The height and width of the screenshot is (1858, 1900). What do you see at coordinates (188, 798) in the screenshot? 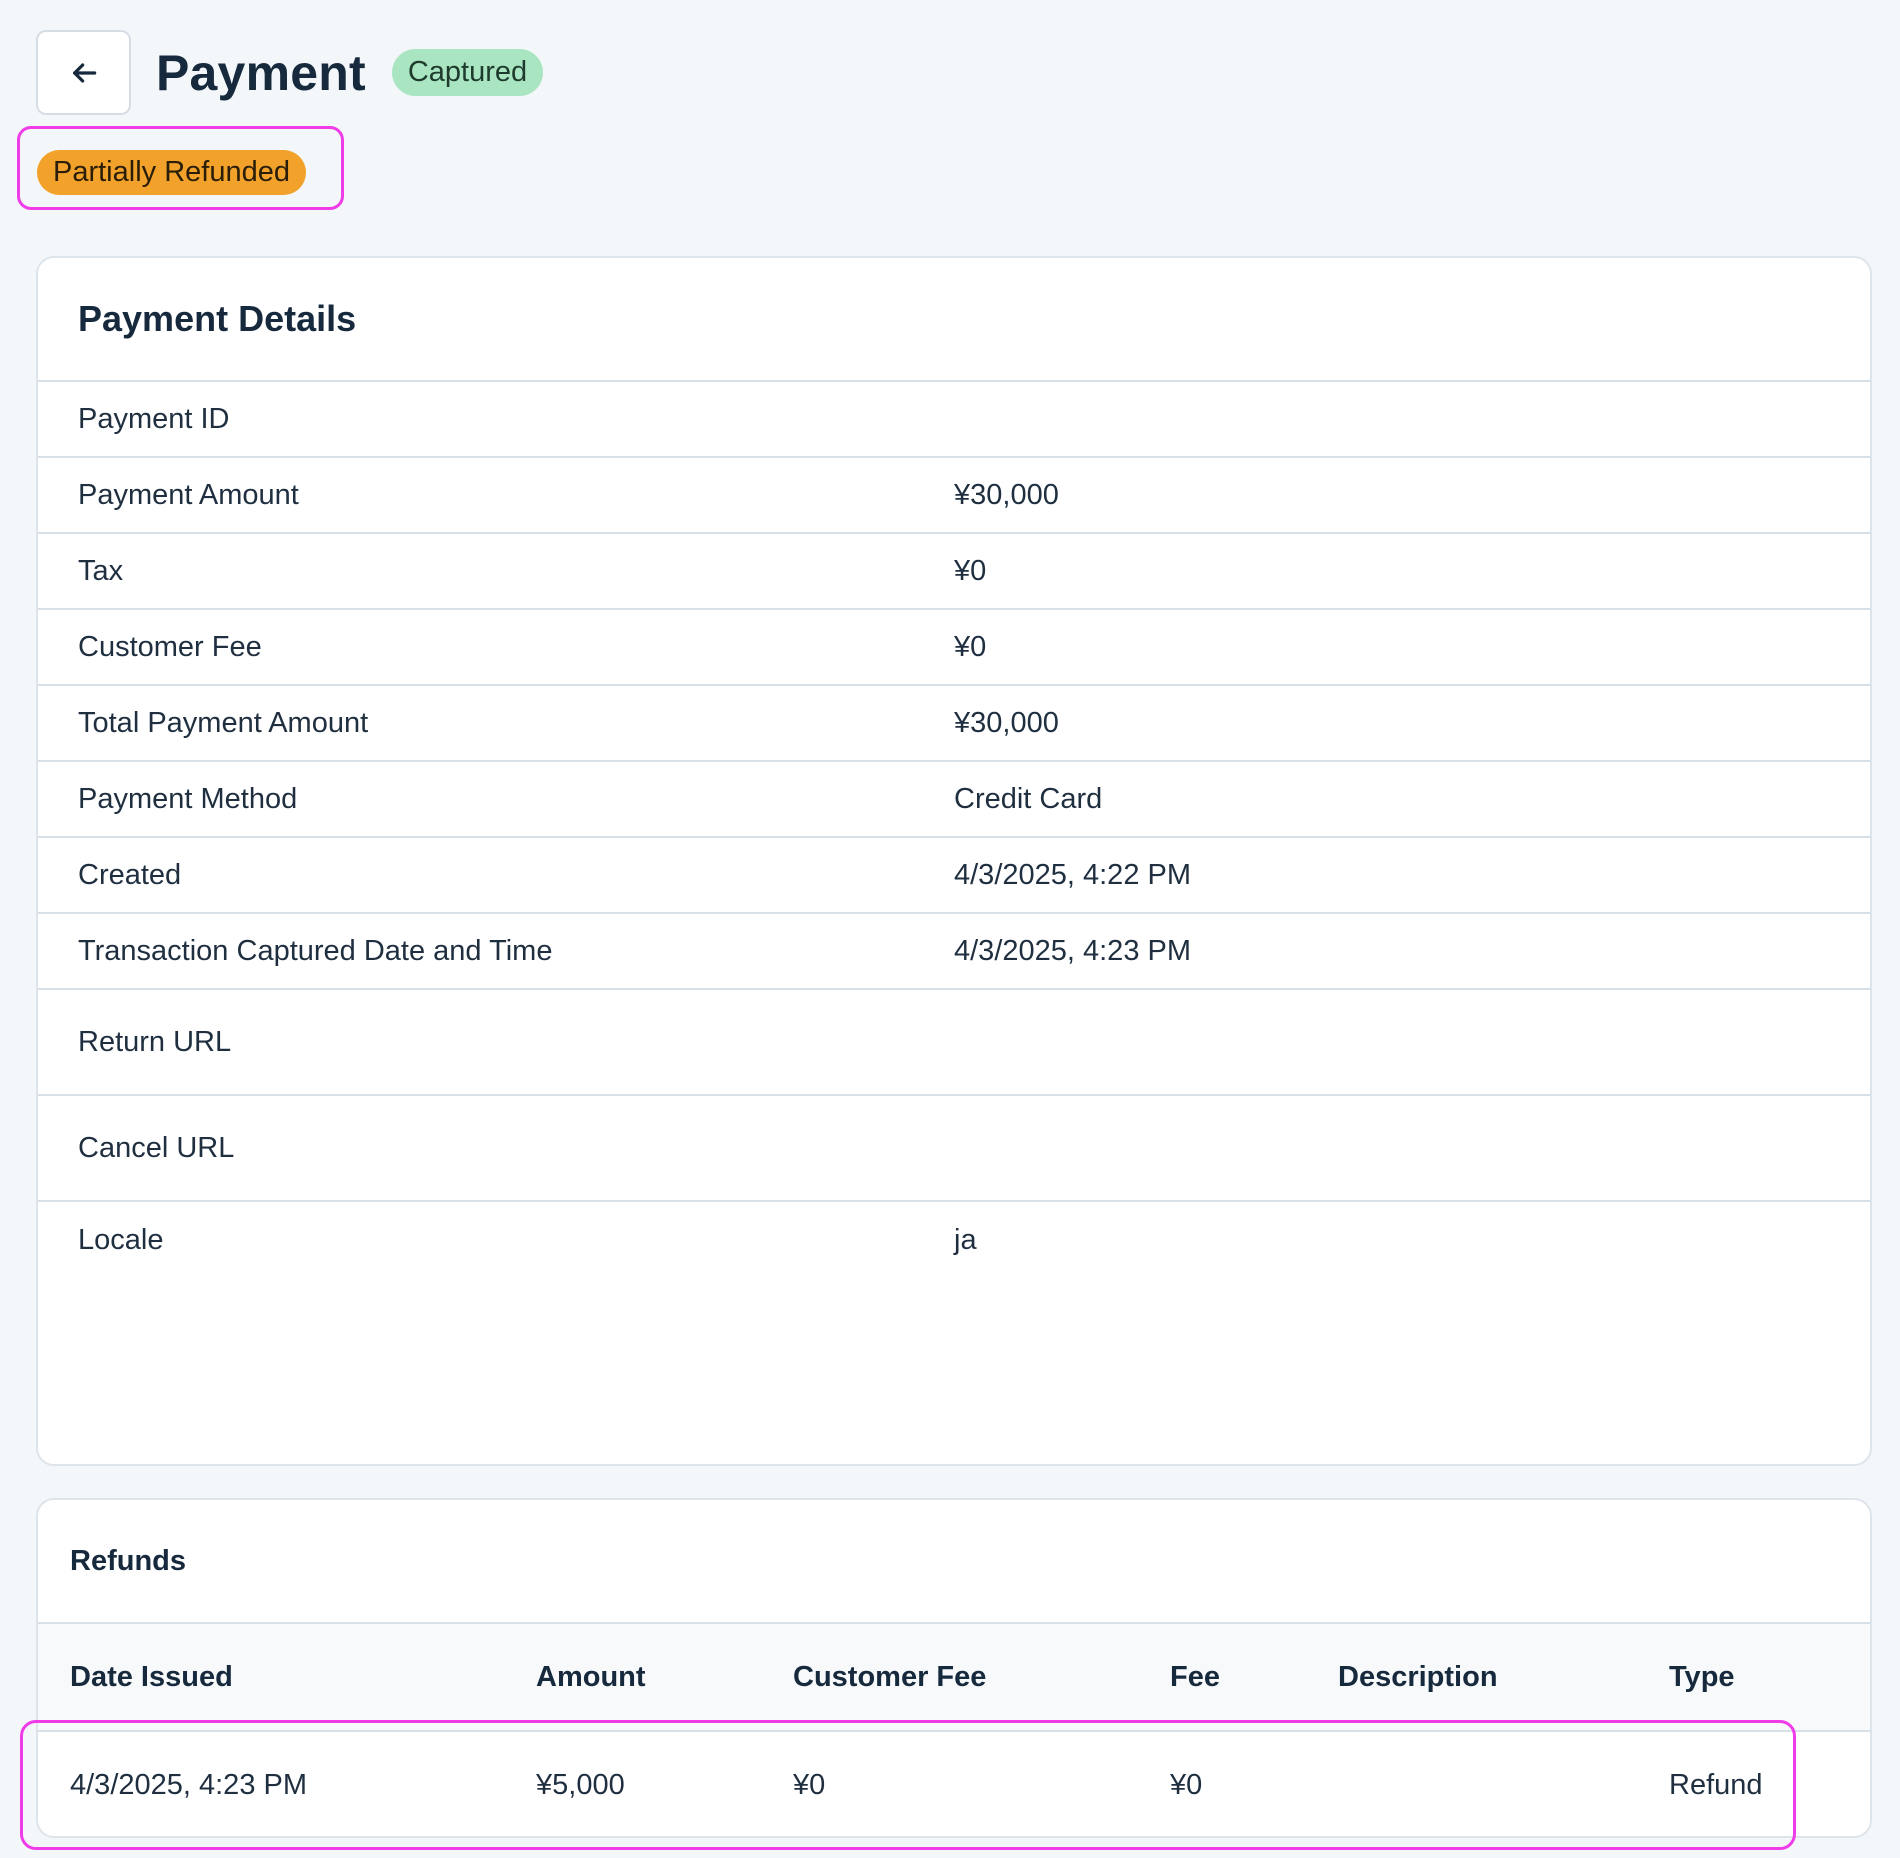
I see `detail-label: Payment Method` at bounding box center [188, 798].